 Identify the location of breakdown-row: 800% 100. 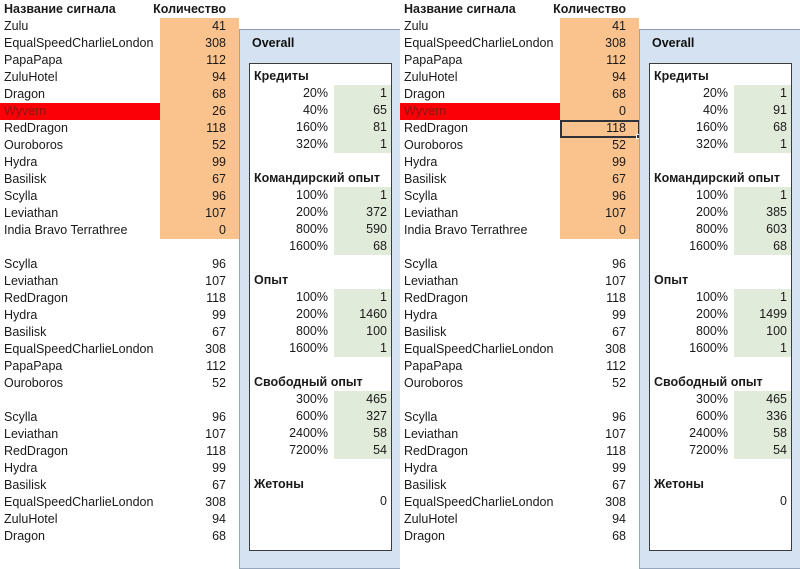
(720, 331).